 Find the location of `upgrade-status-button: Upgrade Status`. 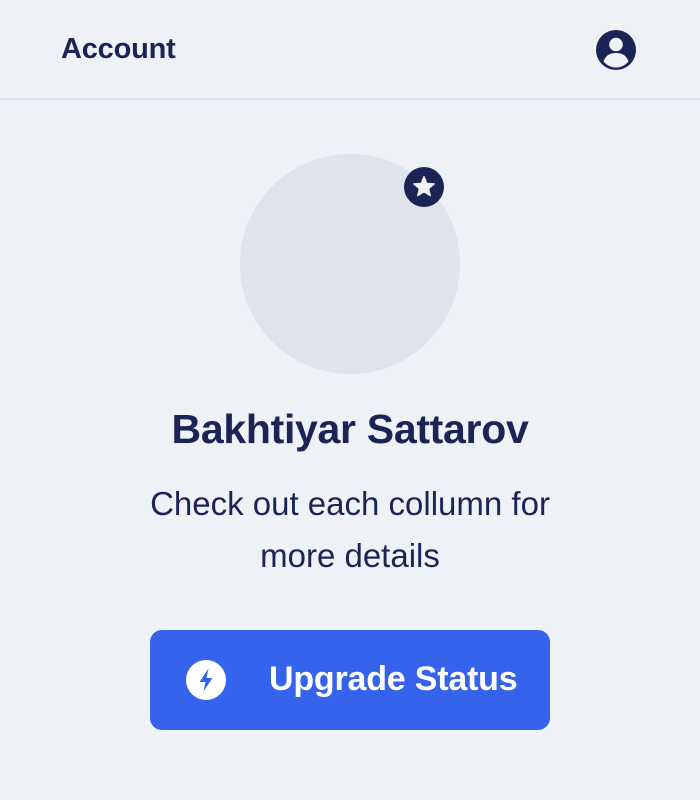

upgrade-status-button: Upgrade Status is located at coordinates (350, 680).